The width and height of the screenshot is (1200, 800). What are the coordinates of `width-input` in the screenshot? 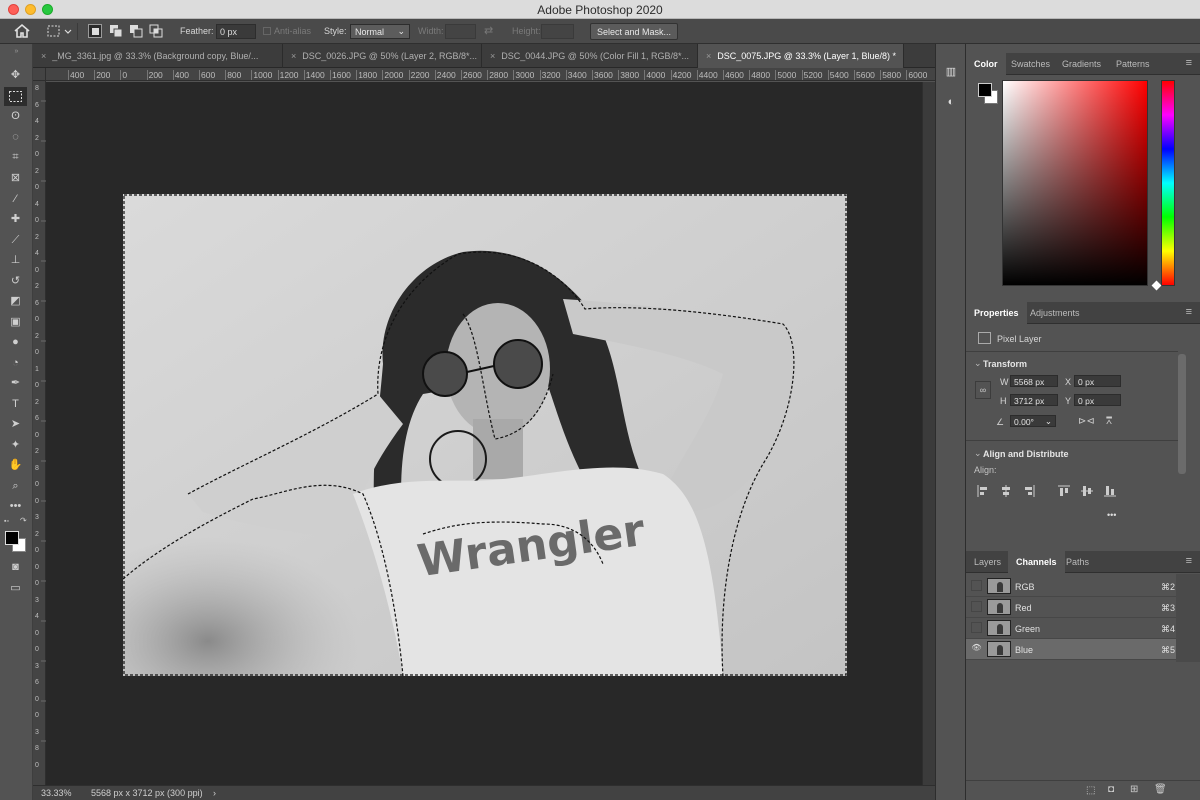 It's located at (460, 31).